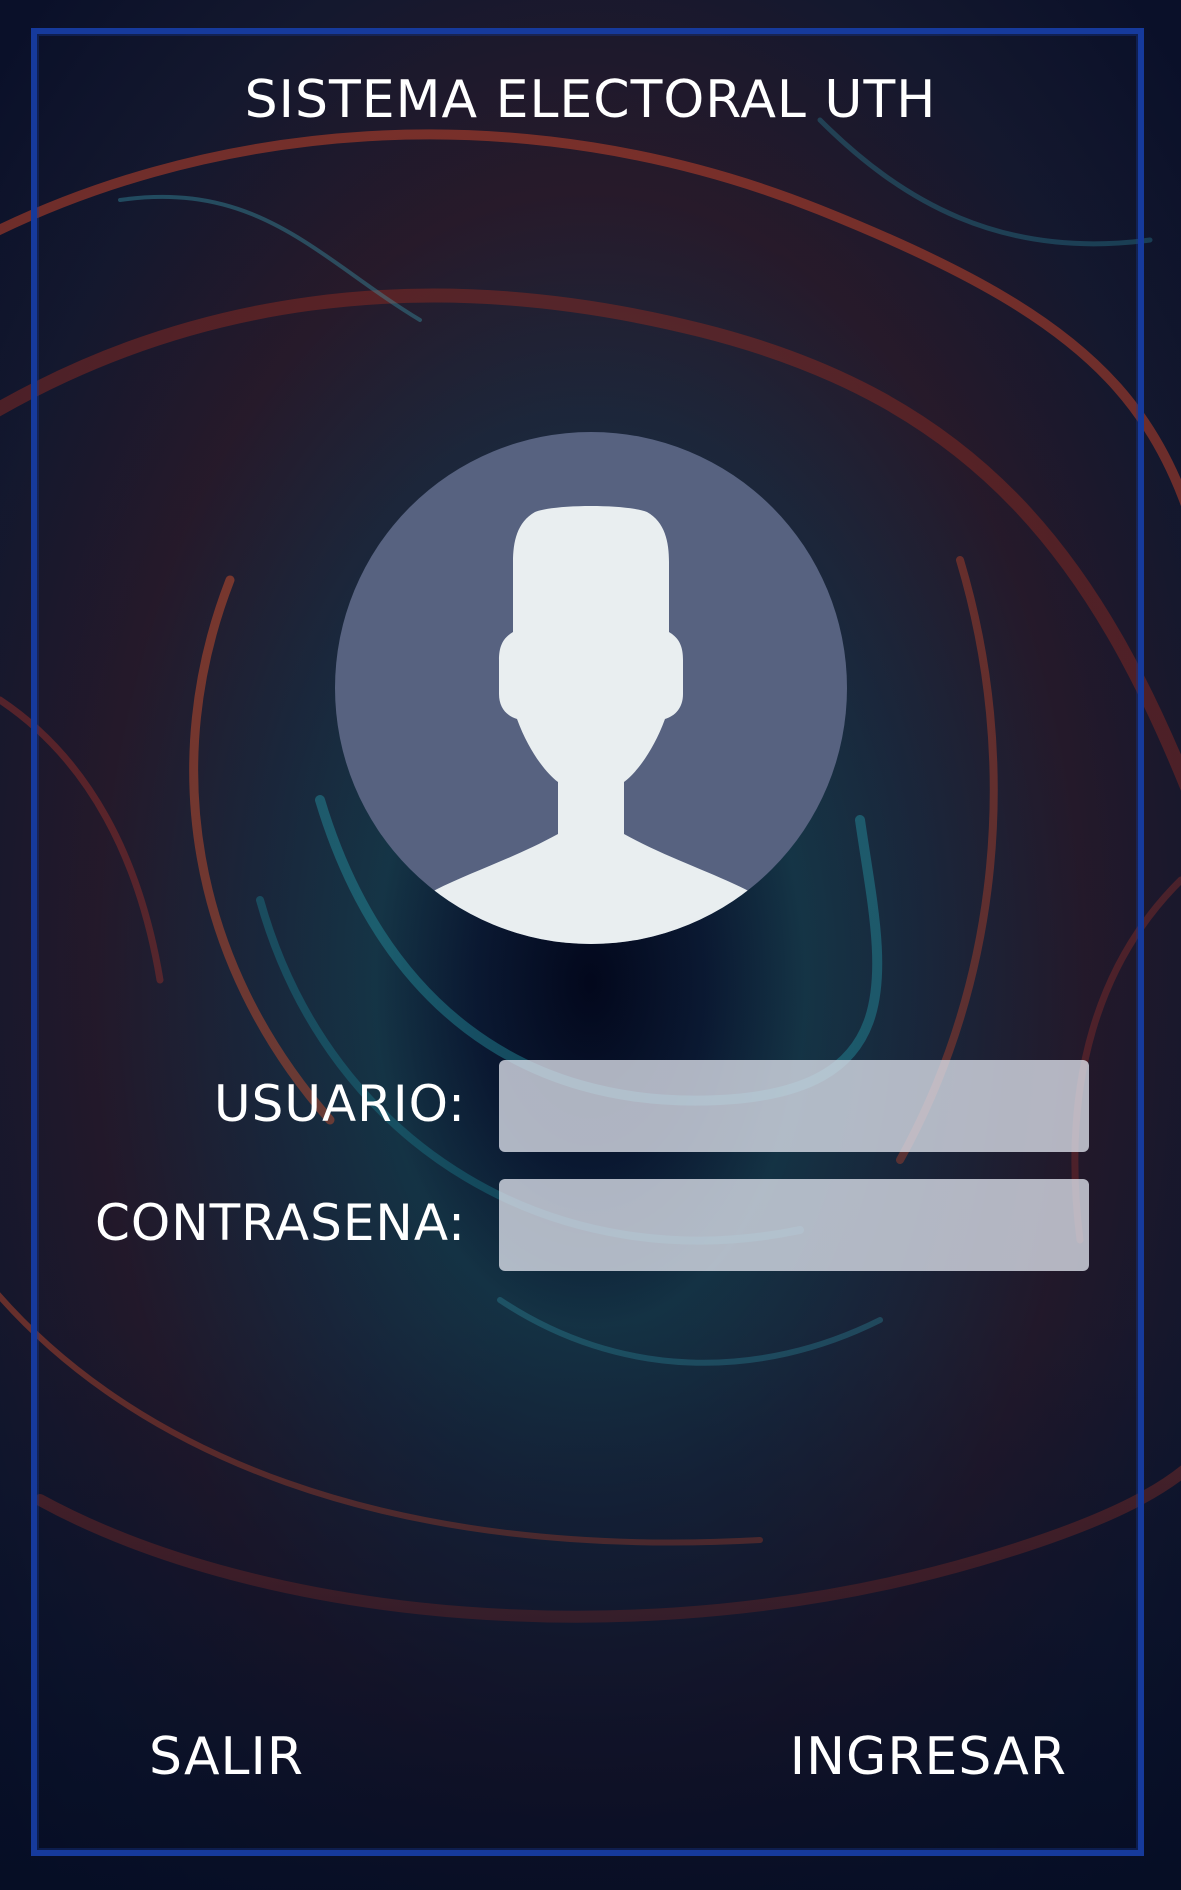  What do you see at coordinates (928, 1757) in the screenshot?
I see `login-button: INGRESAR` at bounding box center [928, 1757].